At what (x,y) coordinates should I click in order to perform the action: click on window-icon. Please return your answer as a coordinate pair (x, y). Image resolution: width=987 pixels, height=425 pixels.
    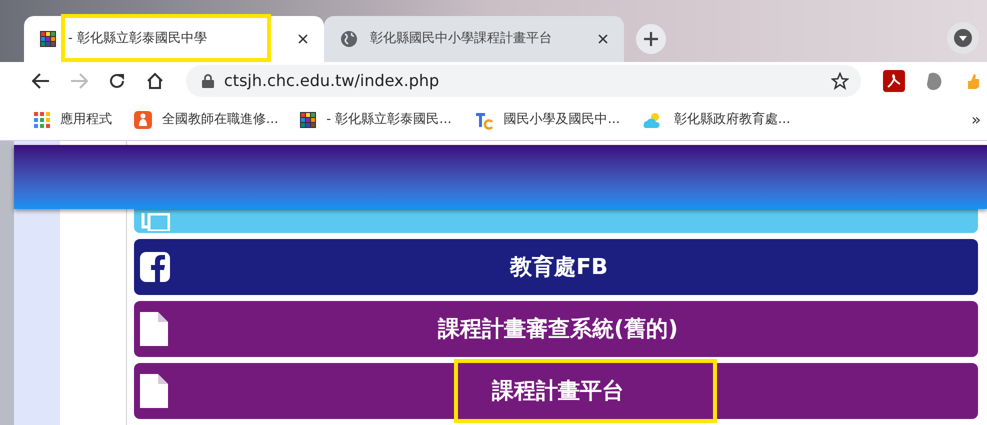
    Looking at the image, I should click on (155, 222).